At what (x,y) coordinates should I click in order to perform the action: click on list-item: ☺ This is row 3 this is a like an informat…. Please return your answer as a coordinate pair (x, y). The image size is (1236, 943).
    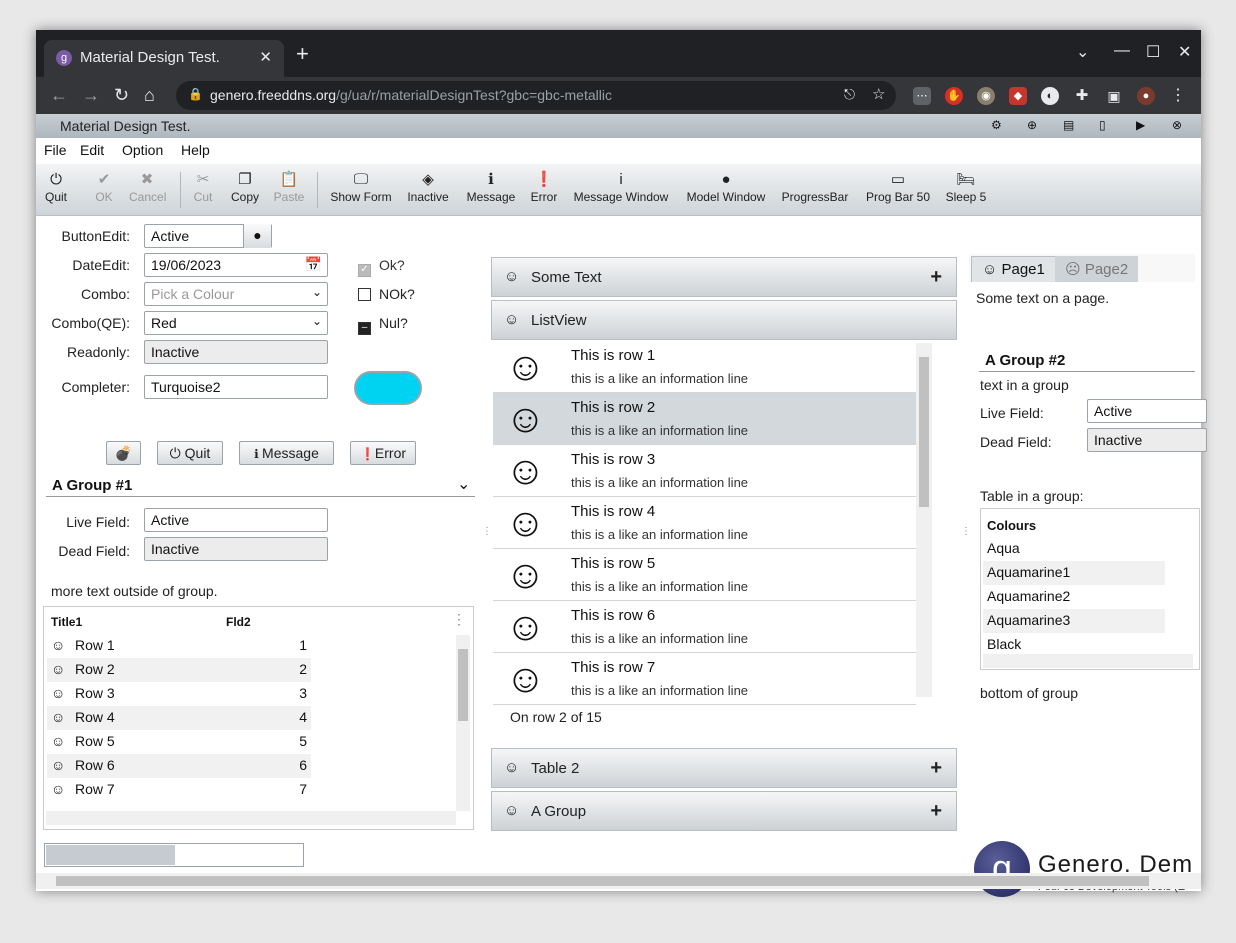
    Looking at the image, I should click on (704, 471).